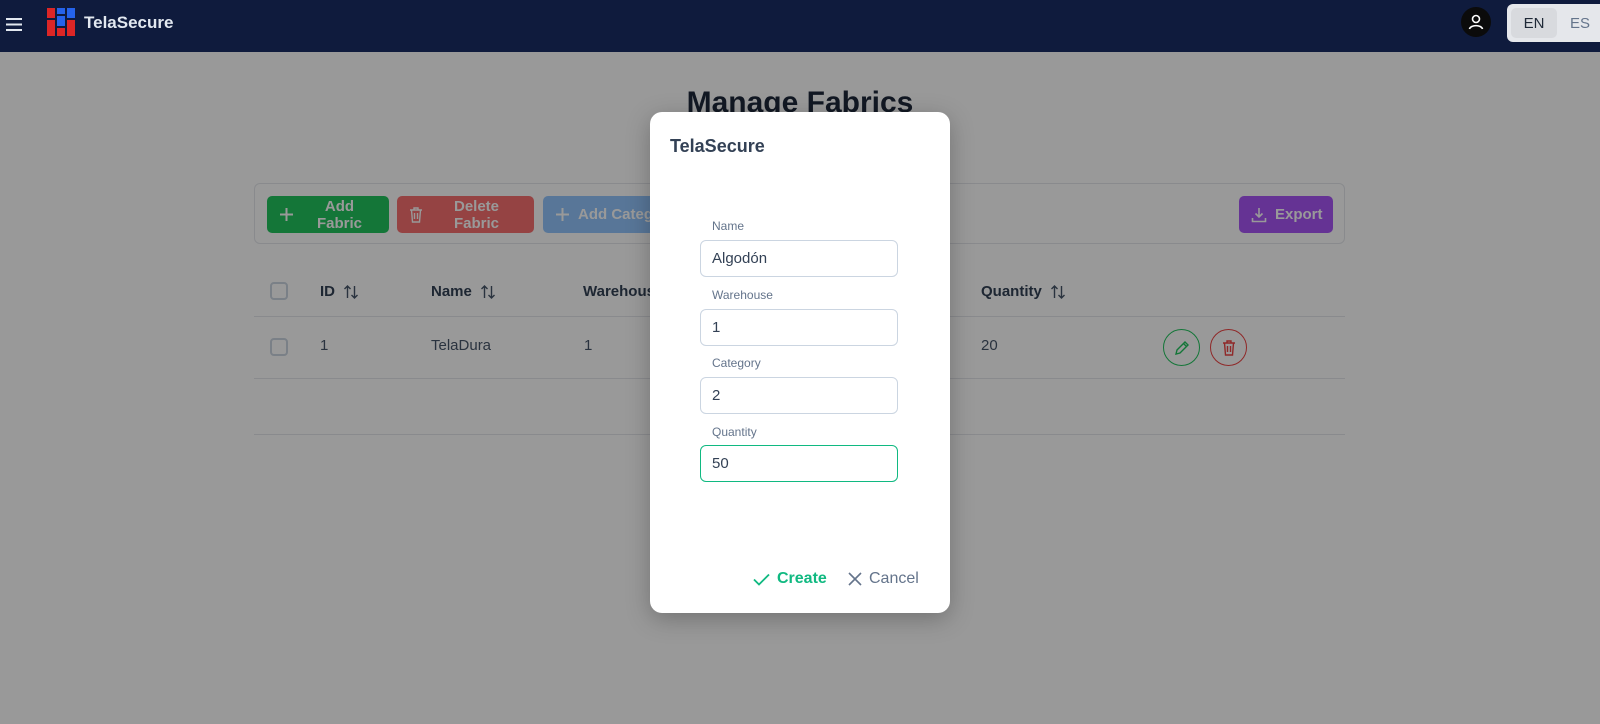  Describe the element at coordinates (734, 432) in the screenshot. I see `quantity-label: Quantity` at that location.